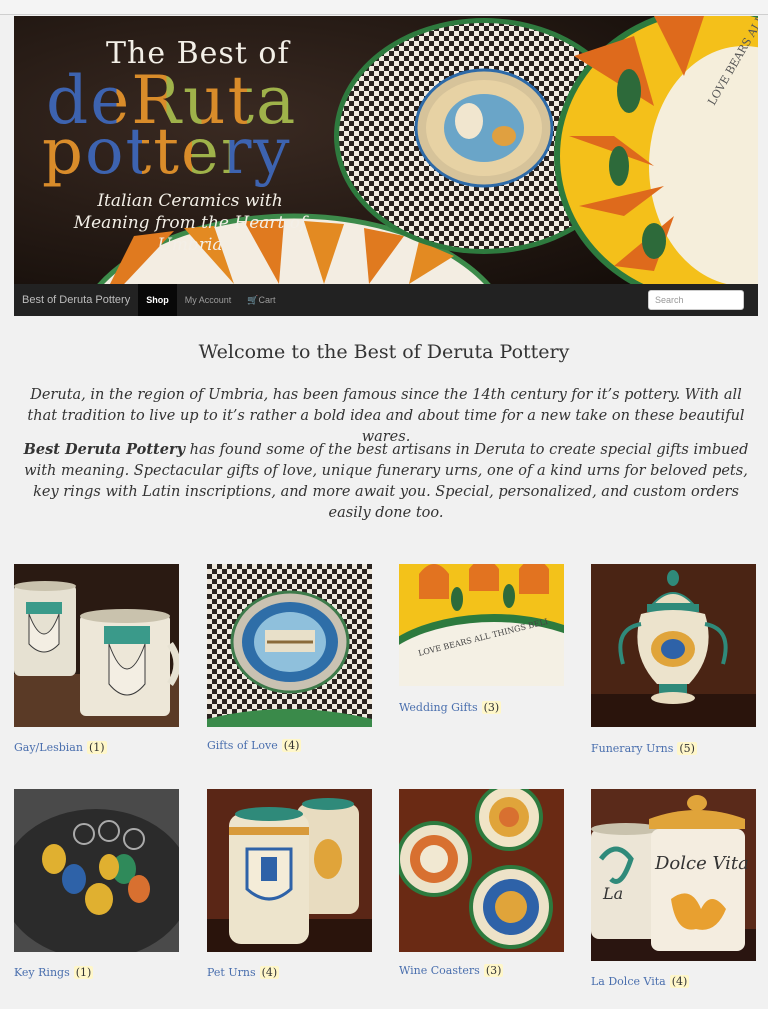 The height and width of the screenshot is (1009, 768). Describe the element at coordinates (76, 300) in the screenshot. I see `nav-brand-link: Best of Deruta Pottery` at that location.